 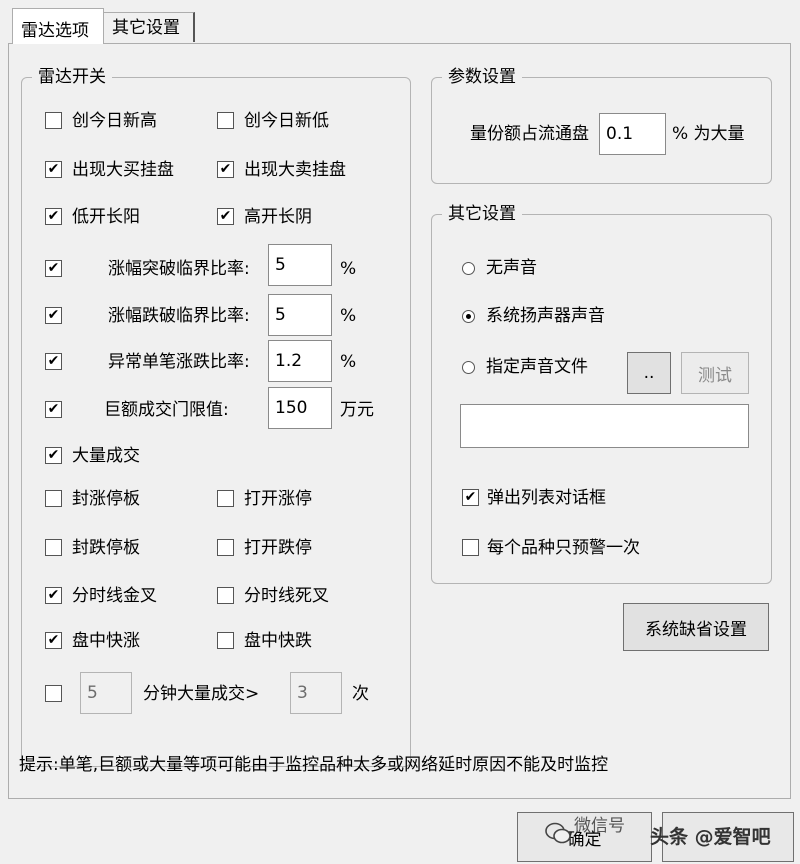 What do you see at coordinates (53, 455) in the screenshot?
I see `checkbox-large-volume: ✔` at bounding box center [53, 455].